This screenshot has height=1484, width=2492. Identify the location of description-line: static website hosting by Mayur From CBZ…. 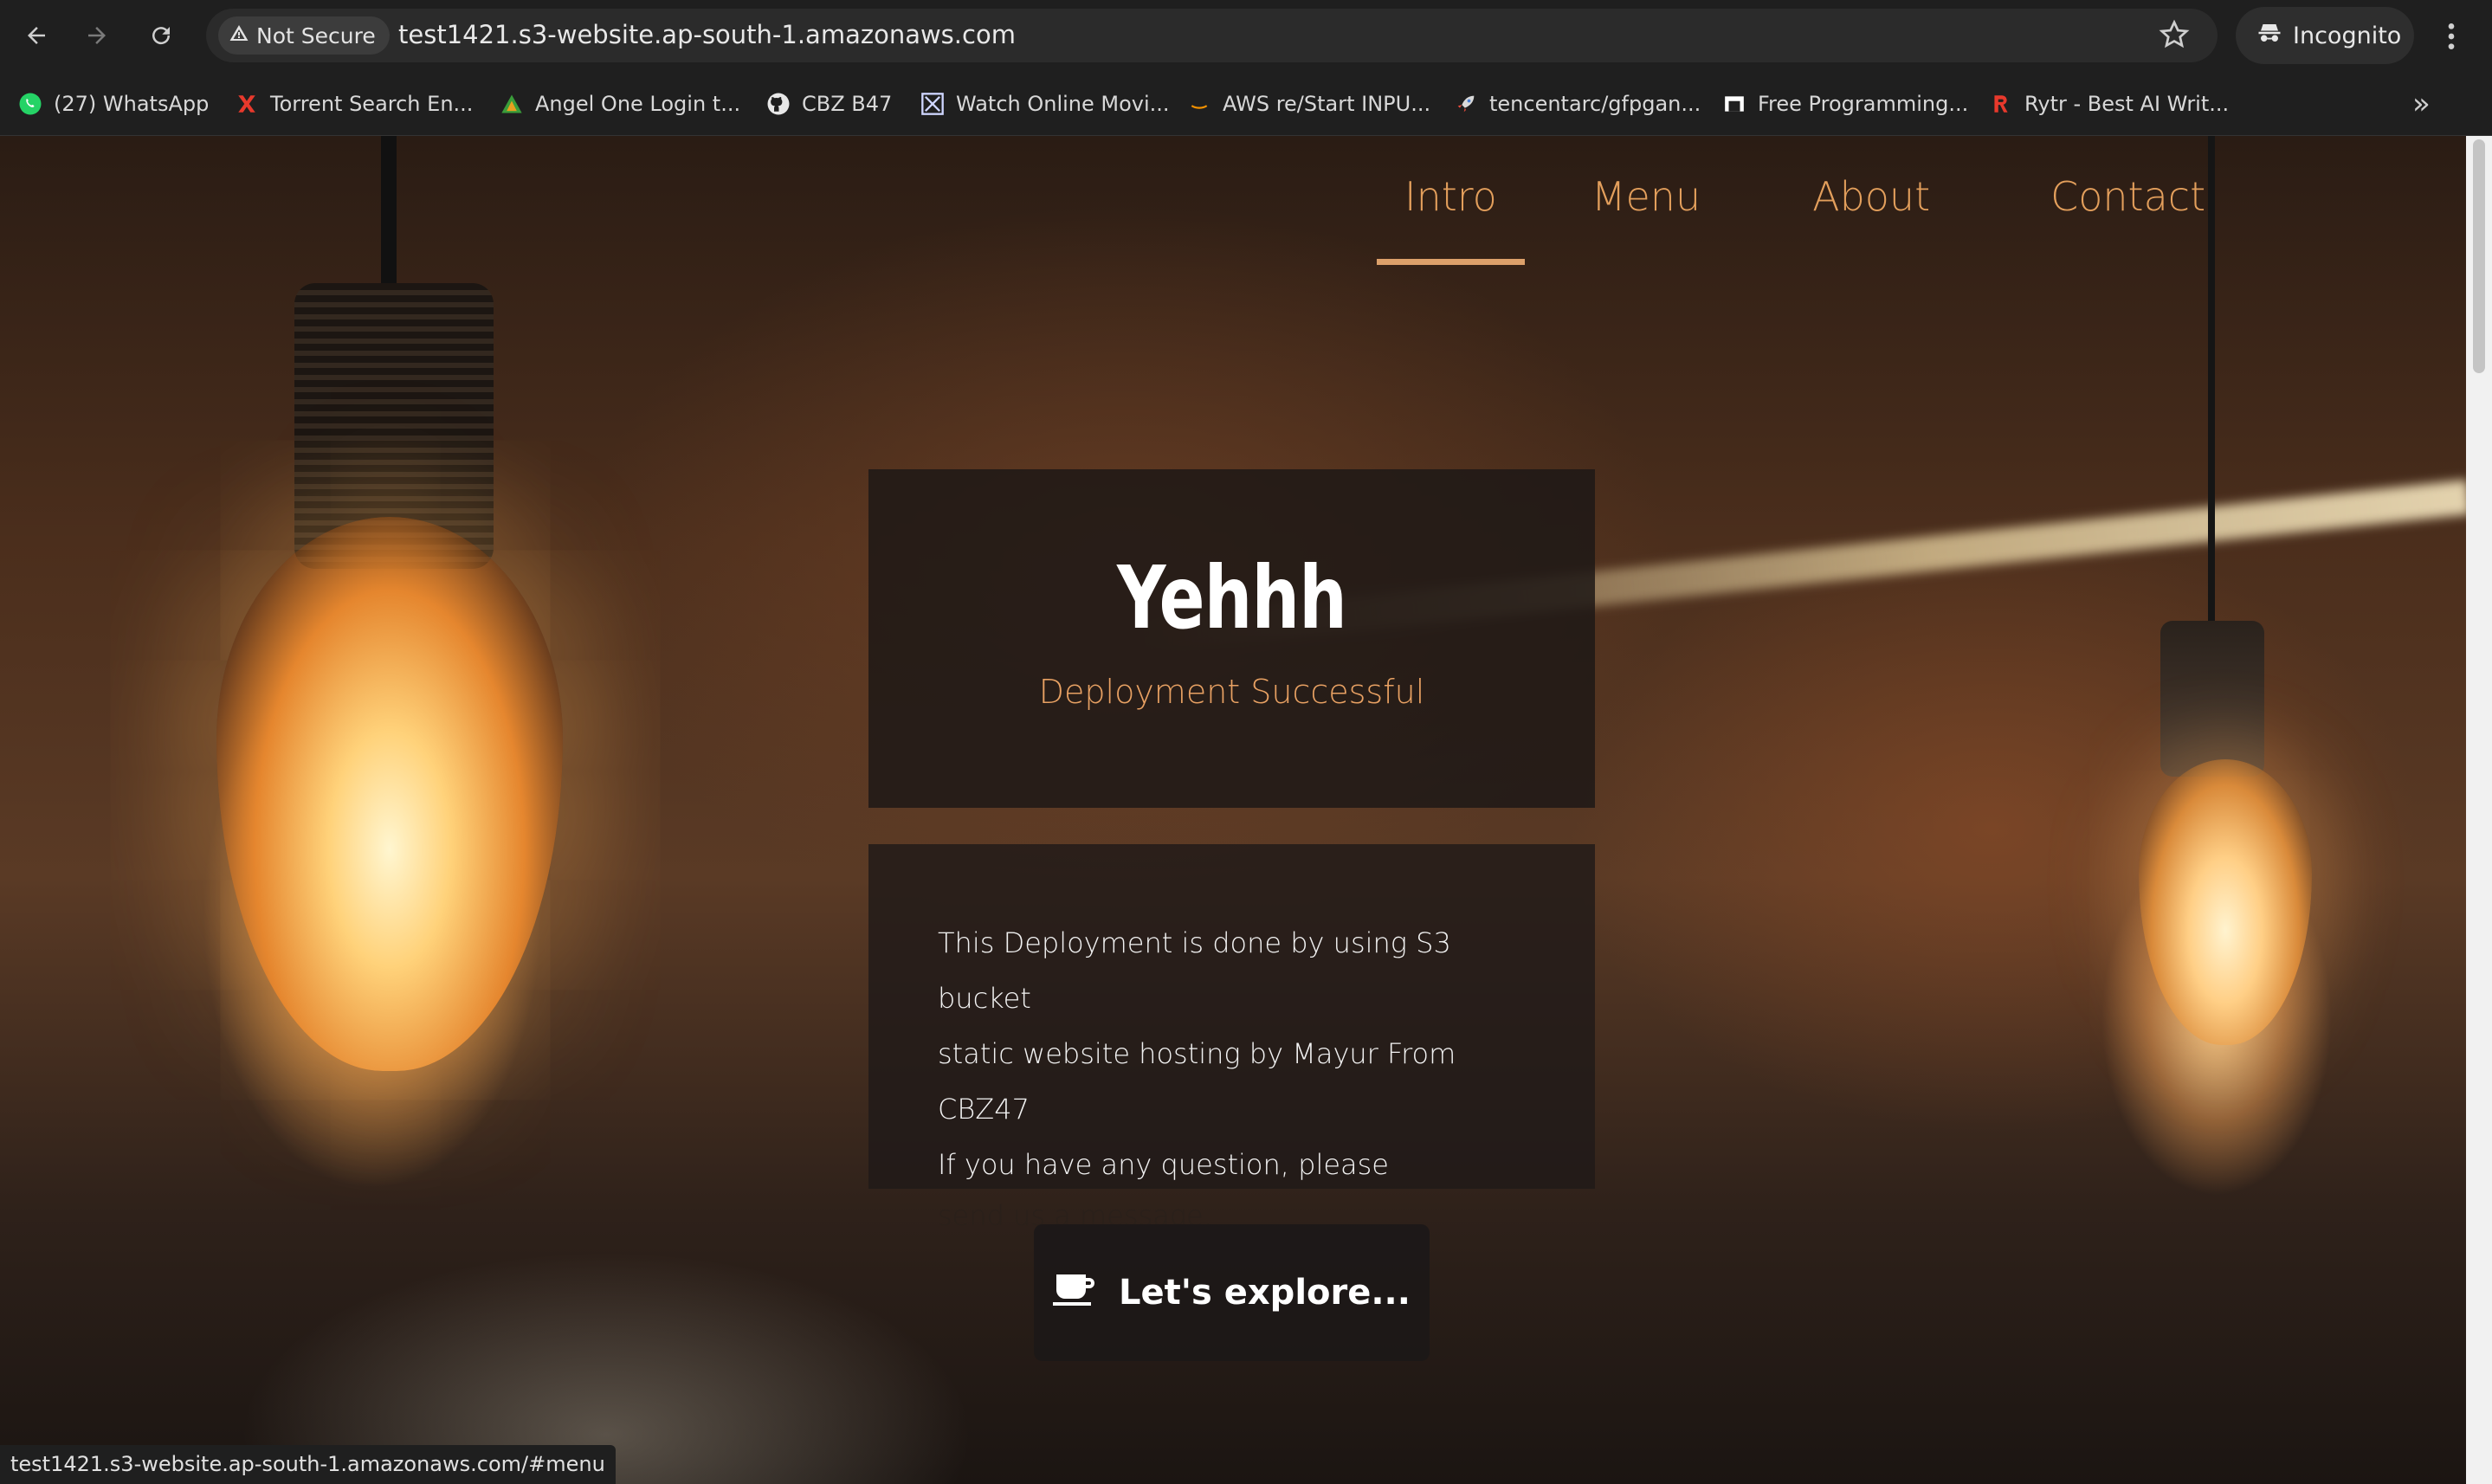
(1197, 1081).